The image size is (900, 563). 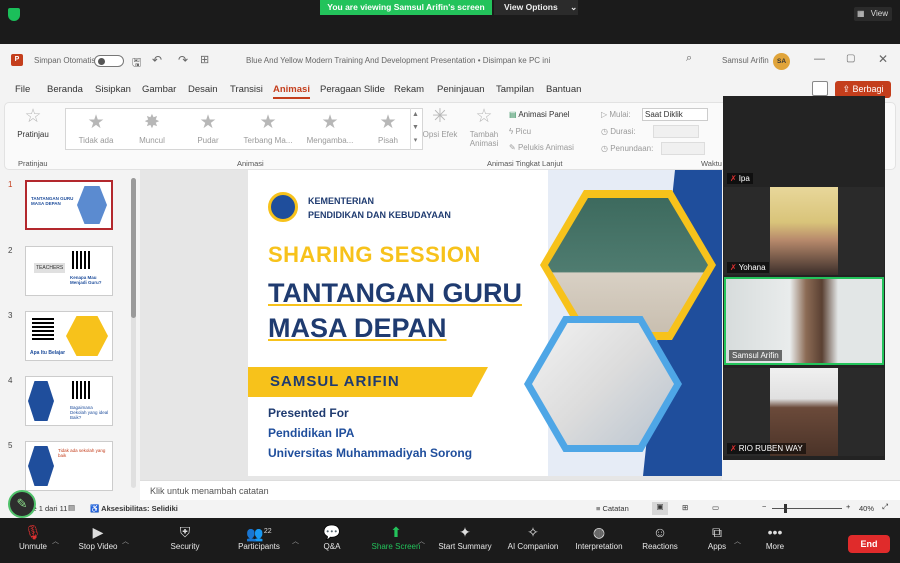 I want to click on zoom-slider-thumb, so click(x=785, y=508).